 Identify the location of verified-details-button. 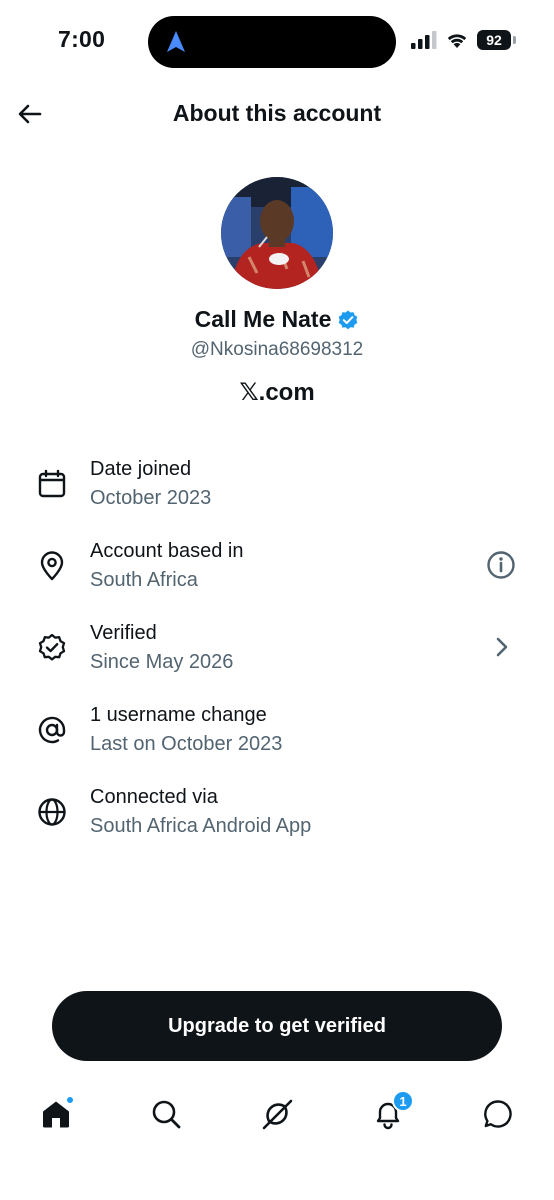
(501, 647).